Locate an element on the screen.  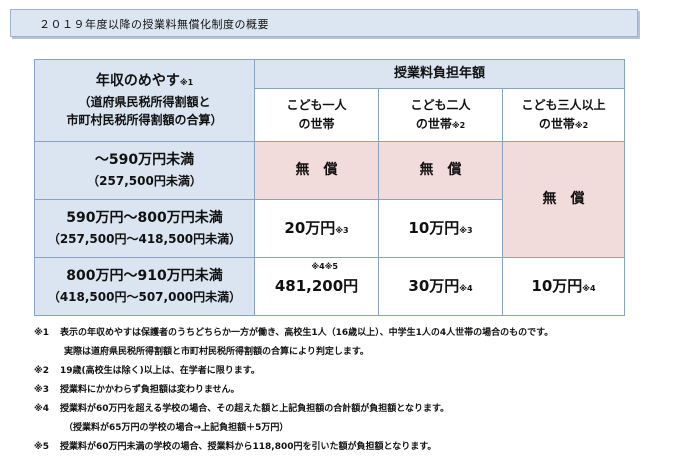
footnote-mark: ※5 is located at coordinates (42, 447).